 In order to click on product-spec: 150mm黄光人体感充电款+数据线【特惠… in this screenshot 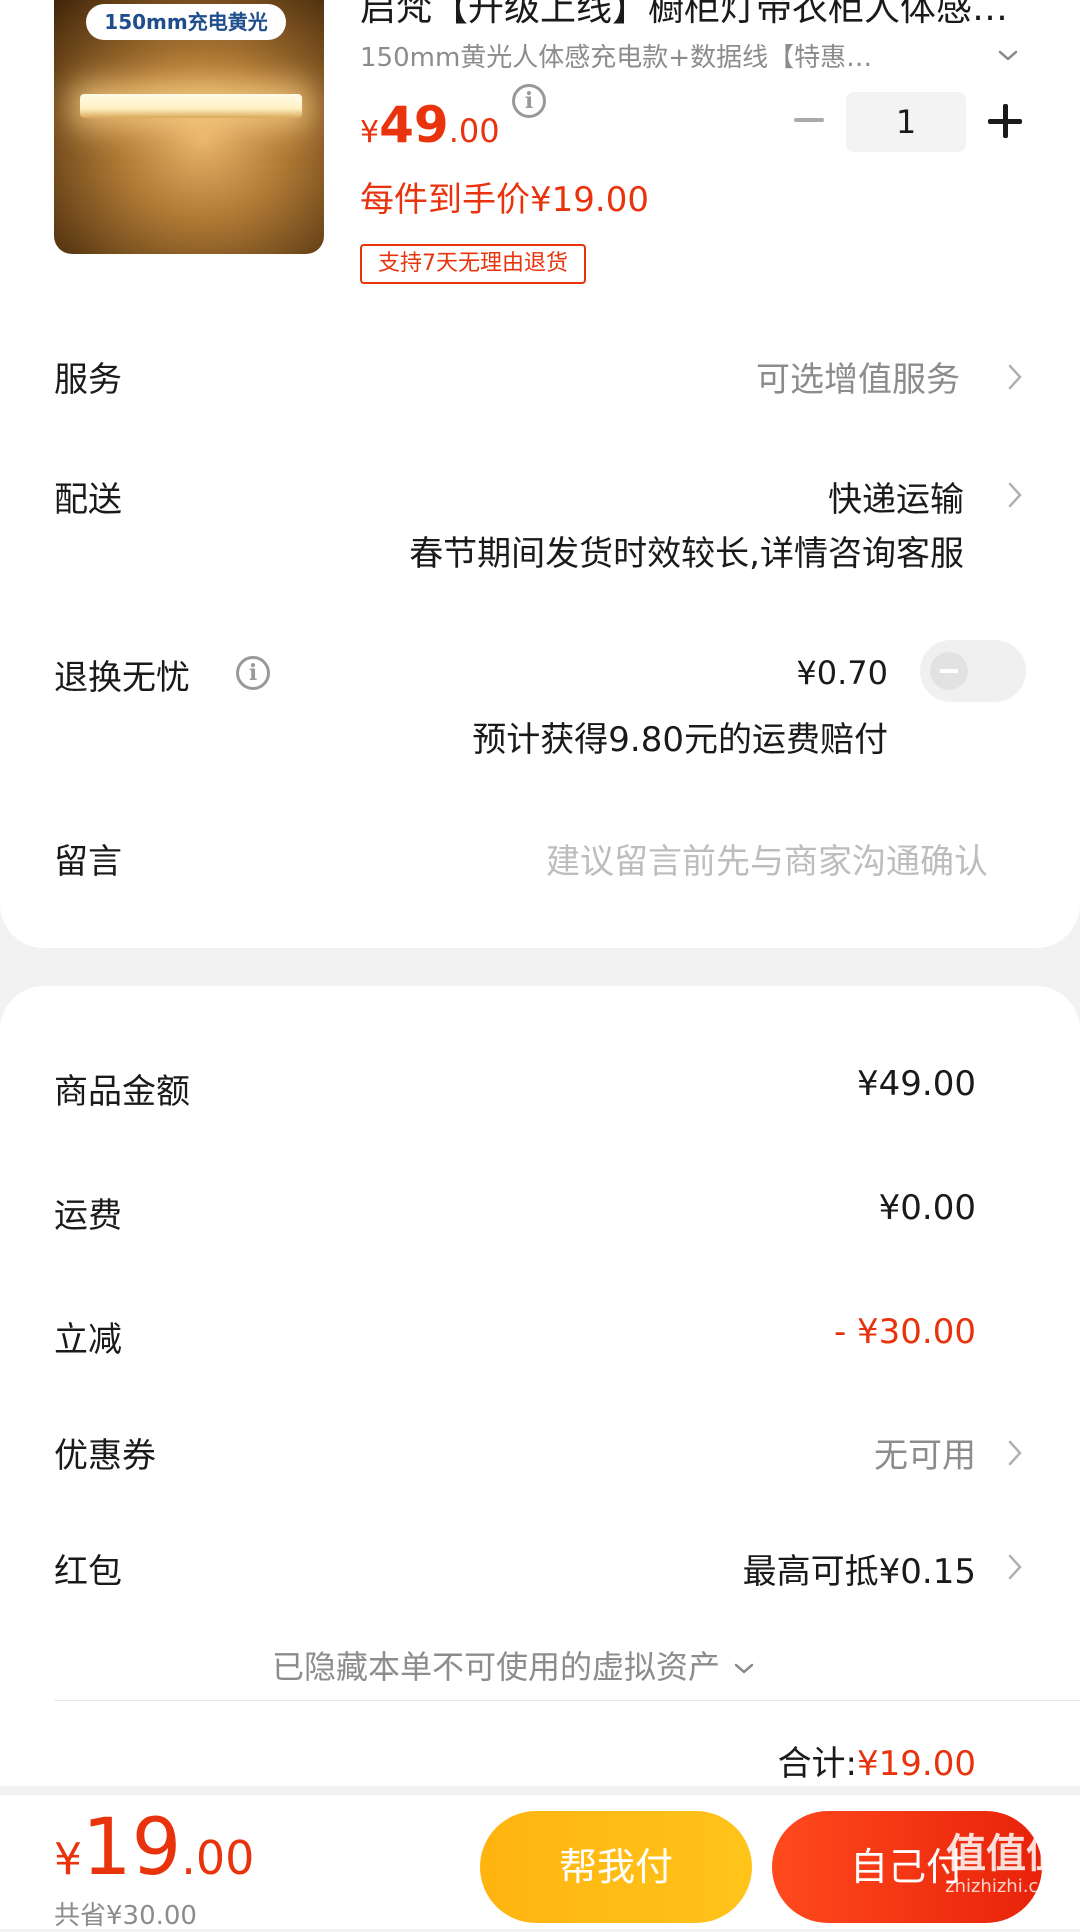, I will do `click(660, 58)`.